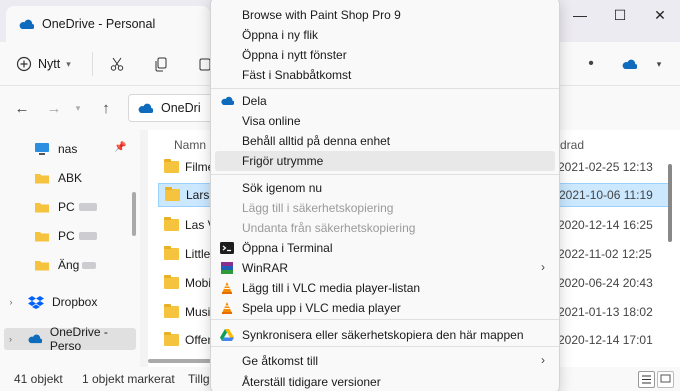 This screenshot has width=680, height=391. Describe the element at coordinates (42, 149) in the screenshot. I see `monitor-icon` at that location.